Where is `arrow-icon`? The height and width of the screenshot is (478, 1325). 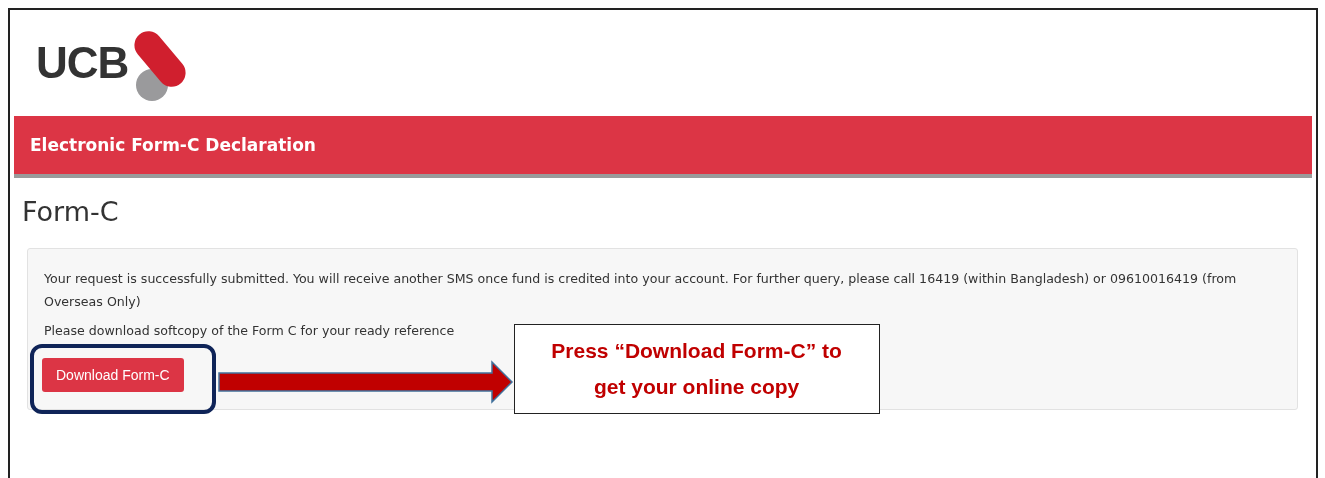 arrow-icon is located at coordinates (365, 382).